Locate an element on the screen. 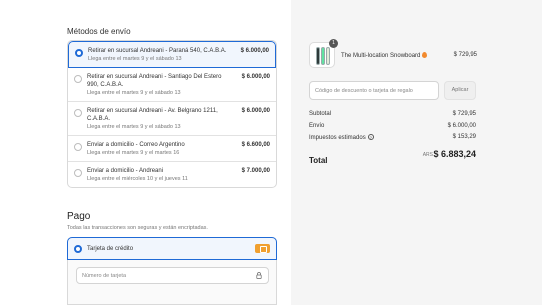  shipping-methods-title: Métodos de envío is located at coordinates (99, 31).